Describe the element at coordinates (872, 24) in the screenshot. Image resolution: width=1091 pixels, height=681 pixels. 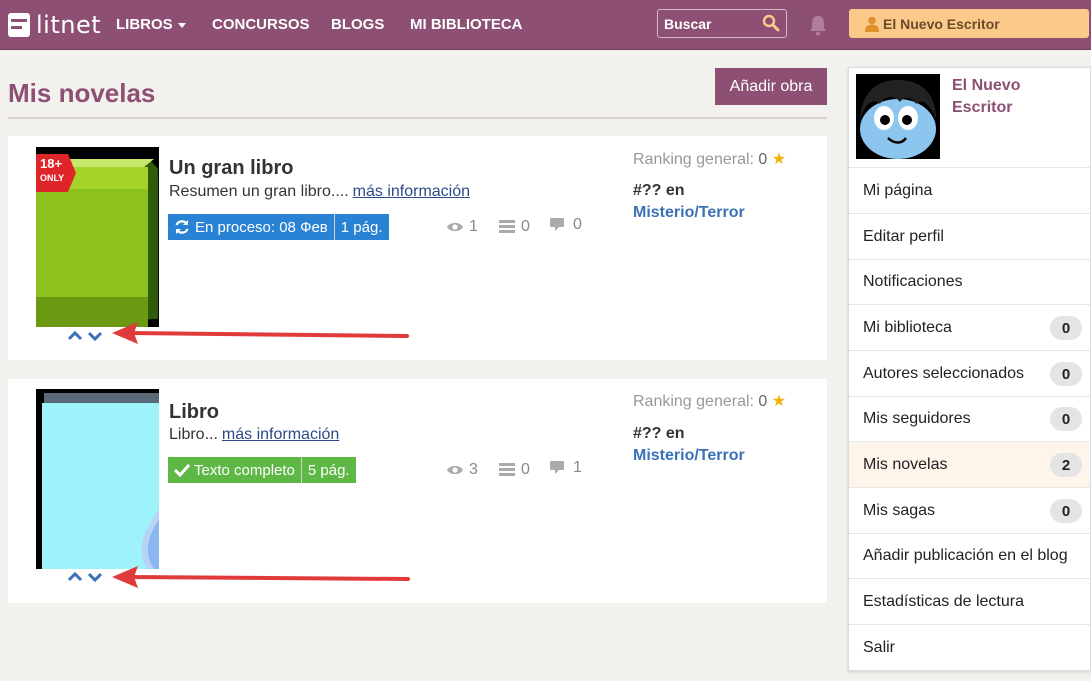
I see `user-icon` at that location.